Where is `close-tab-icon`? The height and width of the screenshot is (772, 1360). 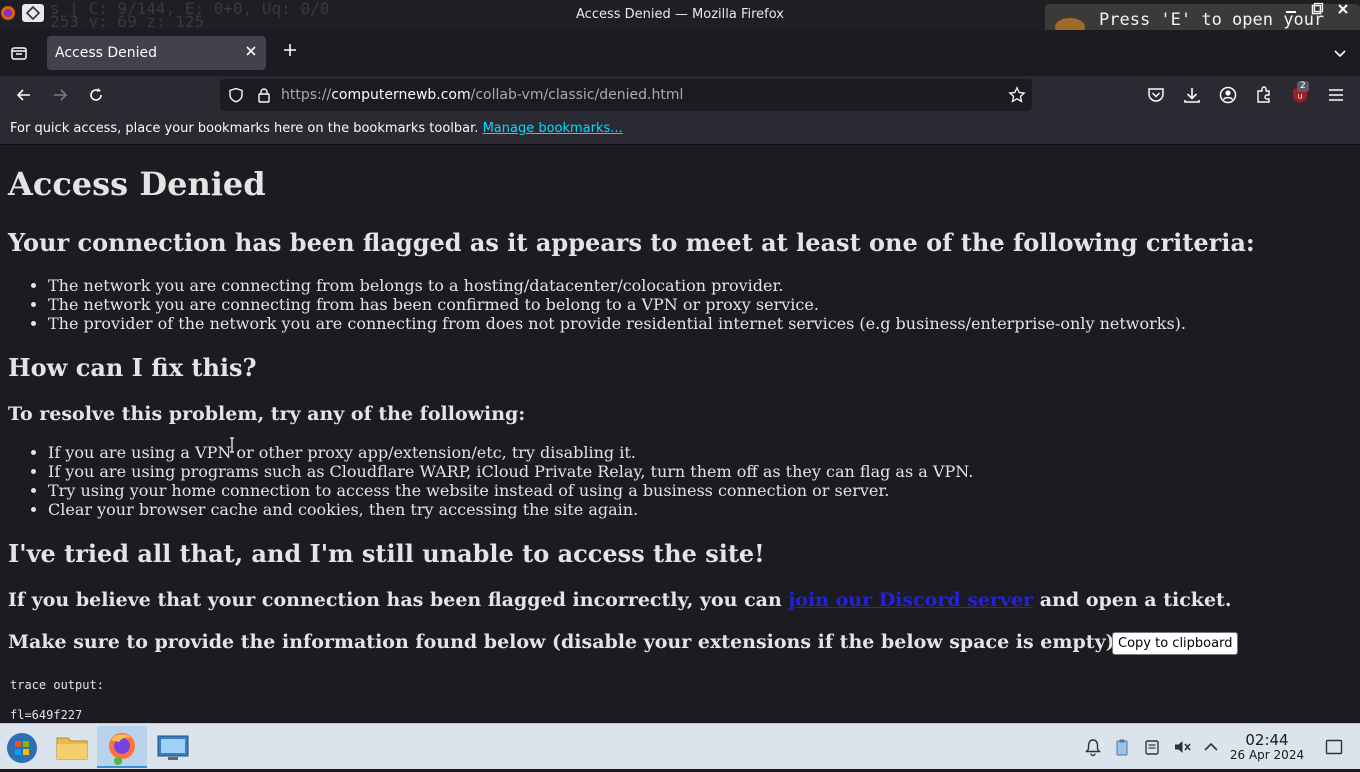
close-tab-icon is located at coordinates (251, 52).